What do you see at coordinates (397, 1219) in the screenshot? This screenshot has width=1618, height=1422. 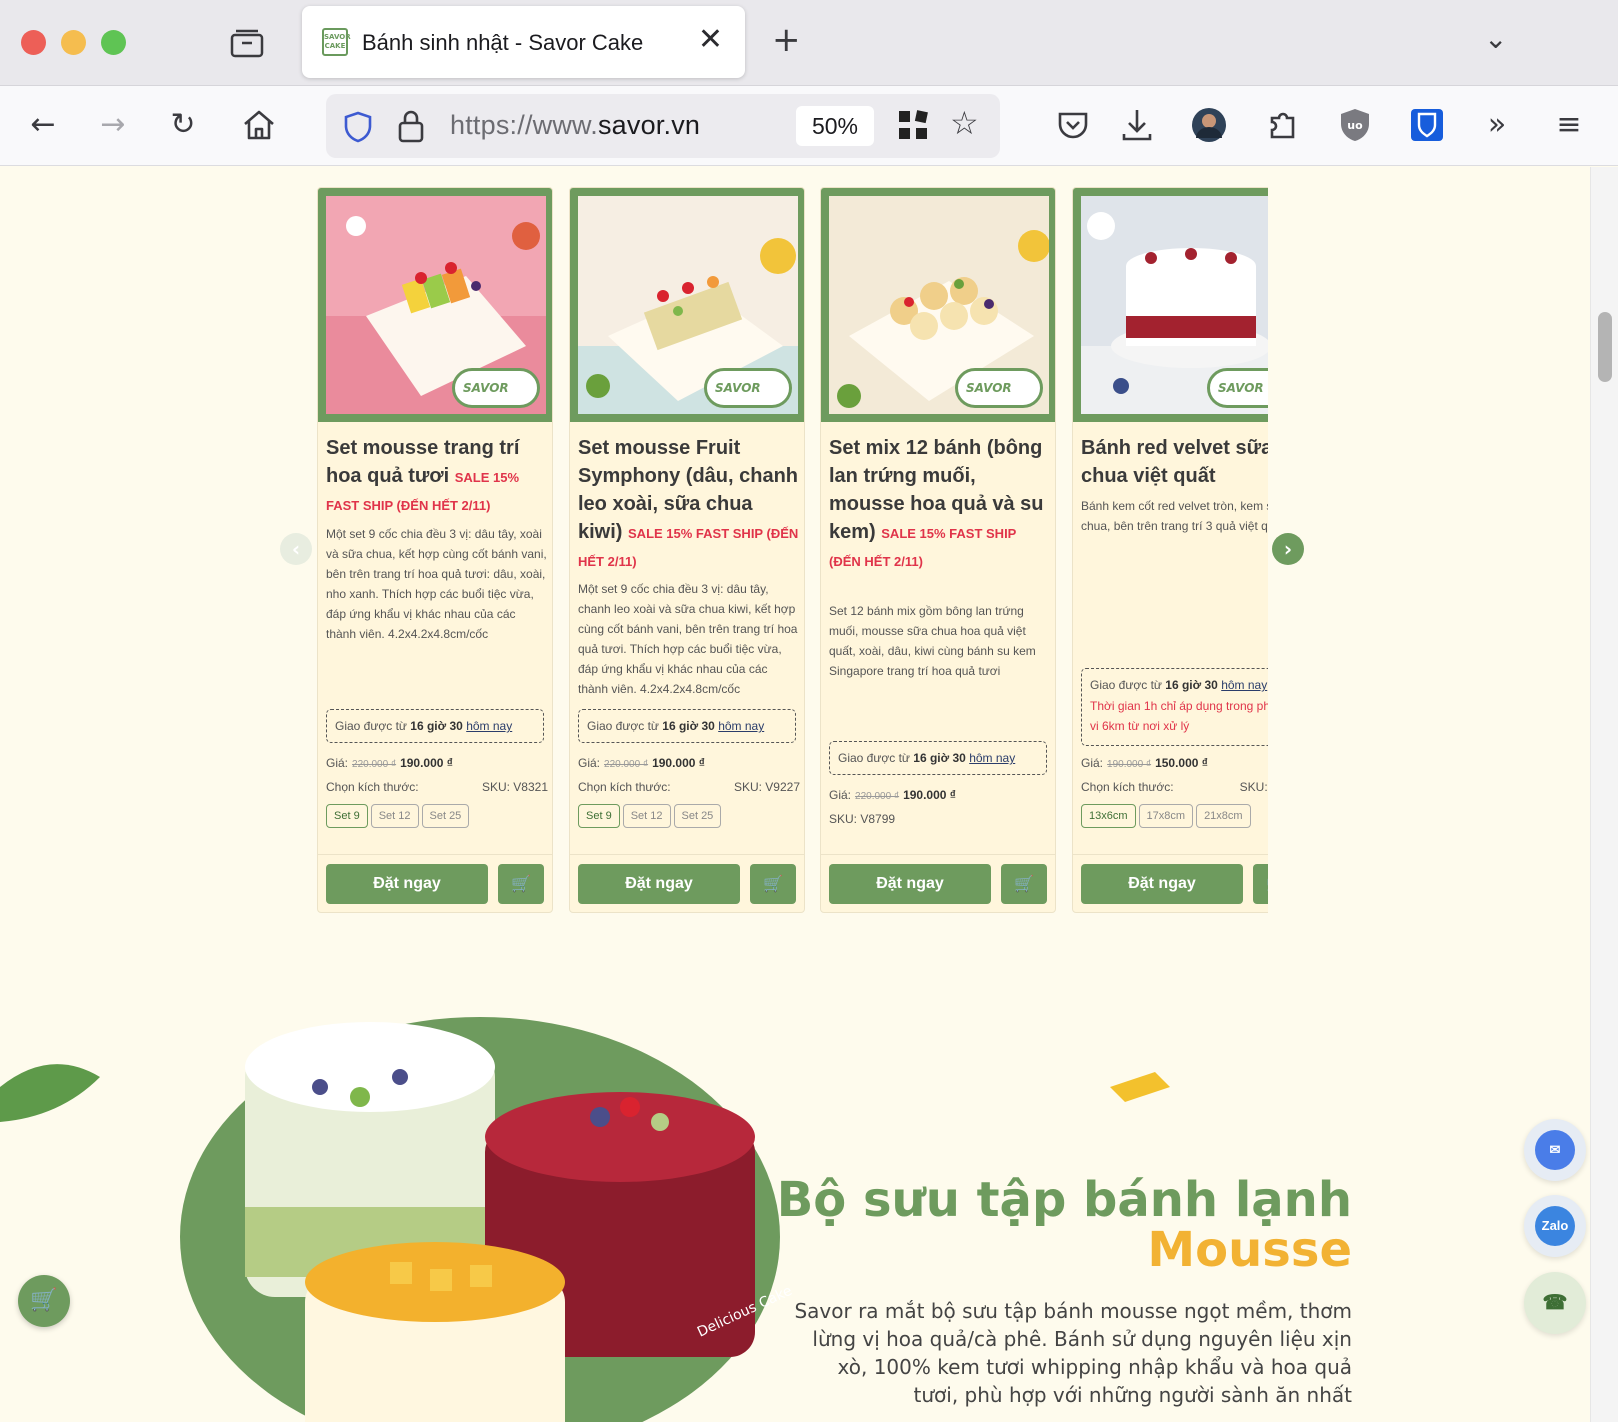 I see `mousse-cakes-illustration: Delicious Cake` at bounding box center [397, 1219].